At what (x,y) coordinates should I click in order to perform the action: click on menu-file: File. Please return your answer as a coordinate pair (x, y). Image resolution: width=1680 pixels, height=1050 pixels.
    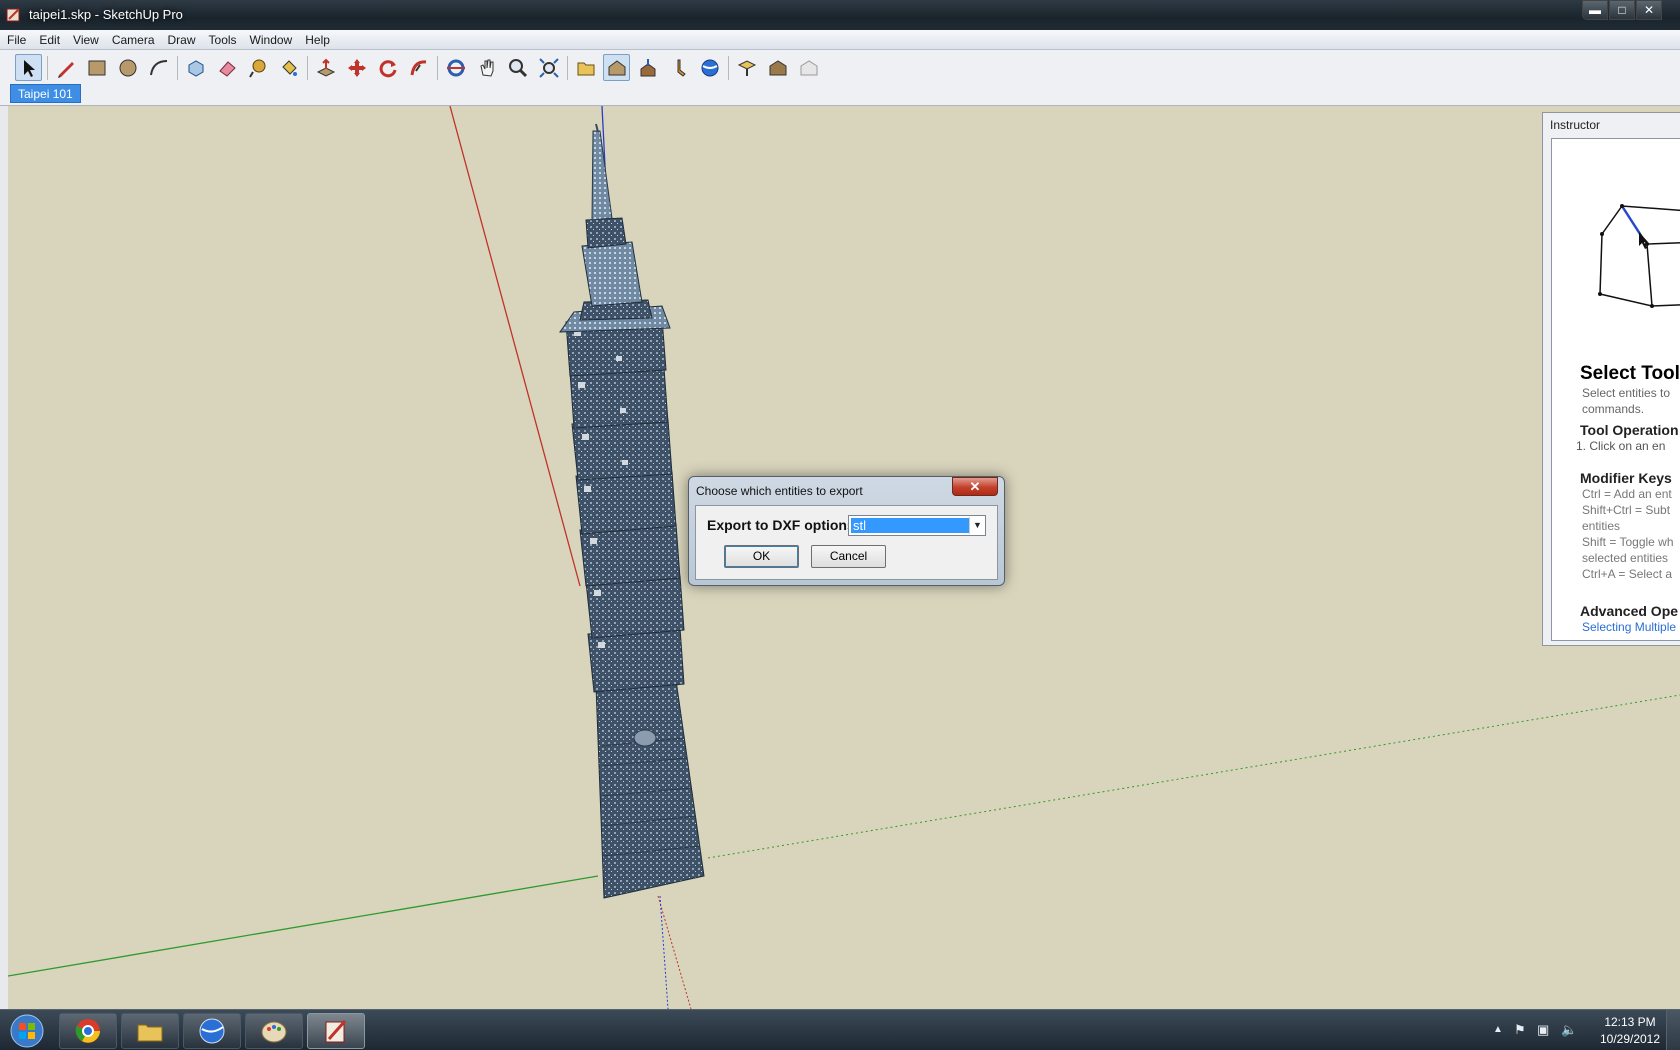
    Looking at the image, I should click on (16, 38).